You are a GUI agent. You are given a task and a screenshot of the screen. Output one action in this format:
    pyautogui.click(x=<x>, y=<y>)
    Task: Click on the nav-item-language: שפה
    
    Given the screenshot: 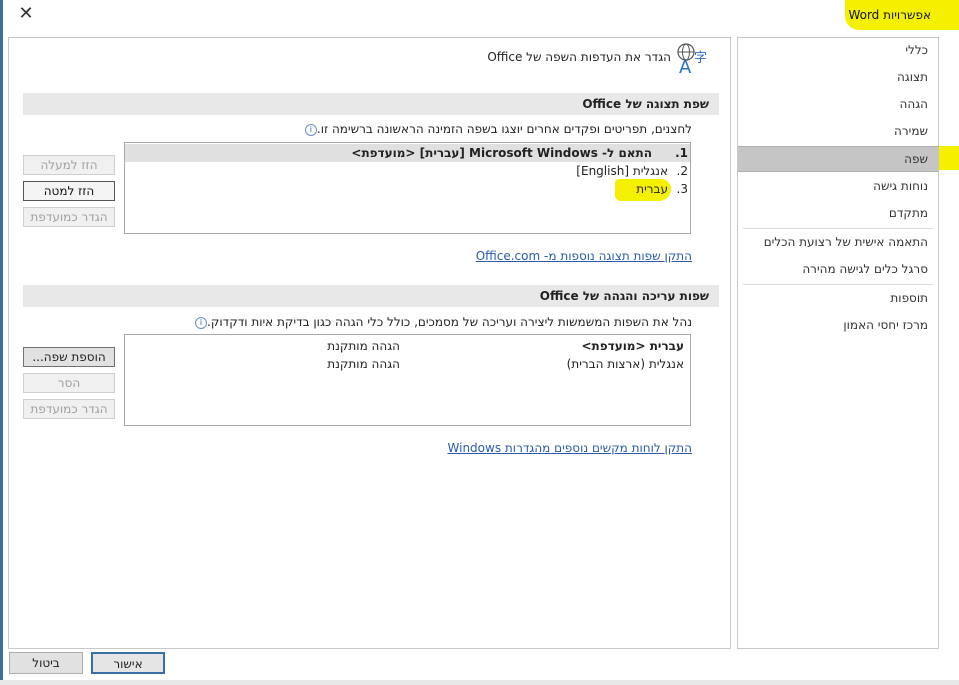 What is the action you would take?
    pyautogui.click(x=838, y=159)
    